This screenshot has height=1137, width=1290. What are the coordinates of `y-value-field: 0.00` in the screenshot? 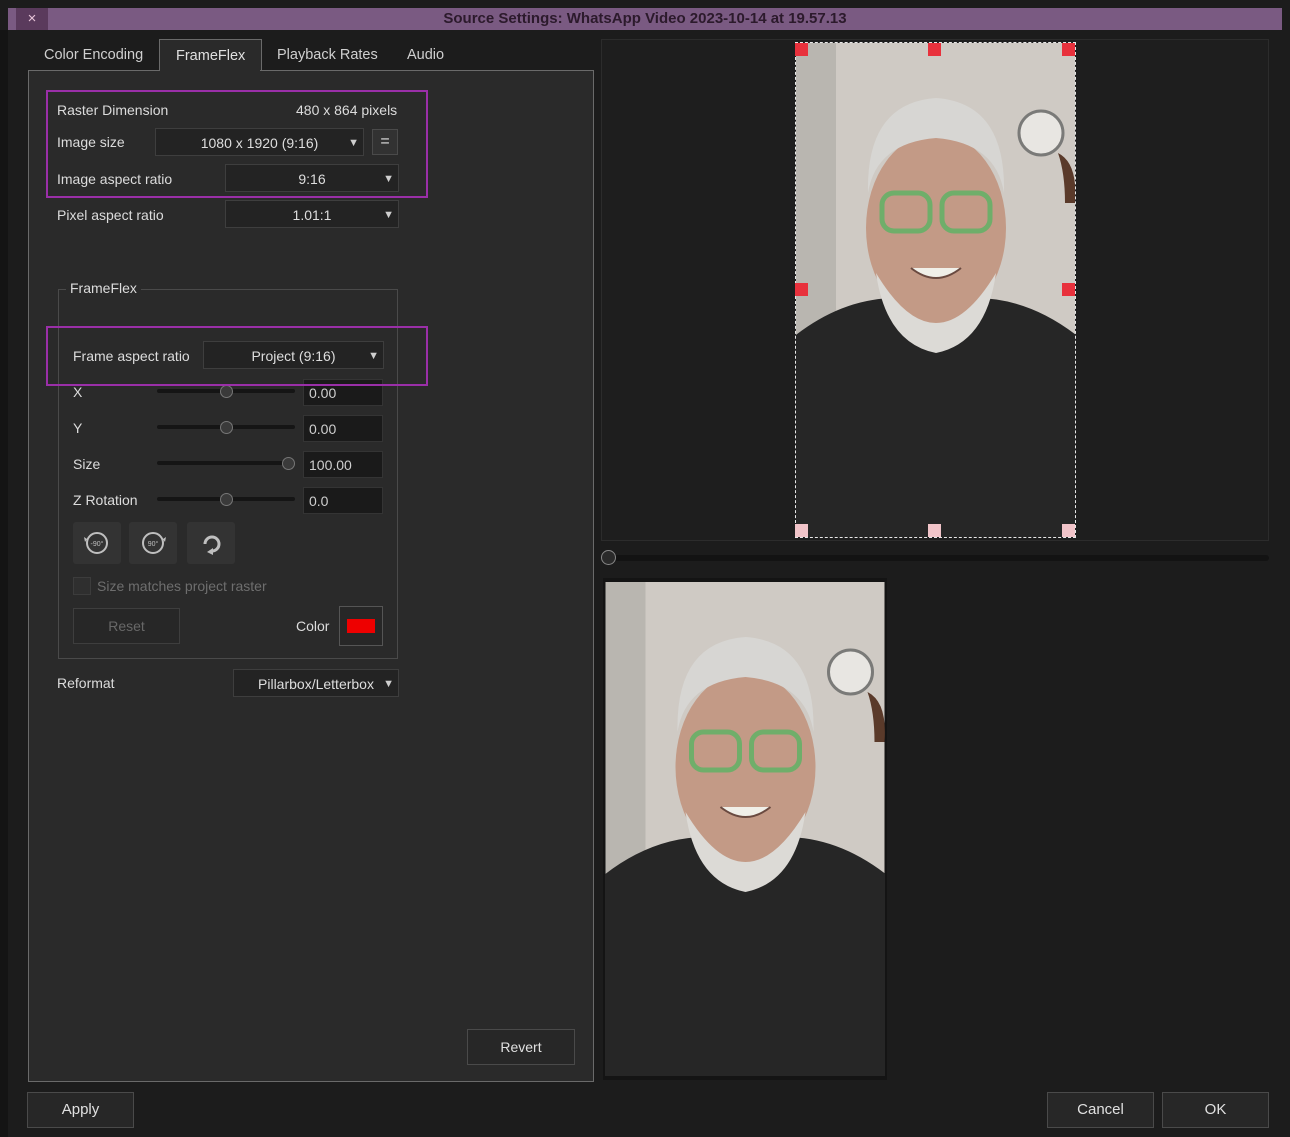 It's located at (343, 428).